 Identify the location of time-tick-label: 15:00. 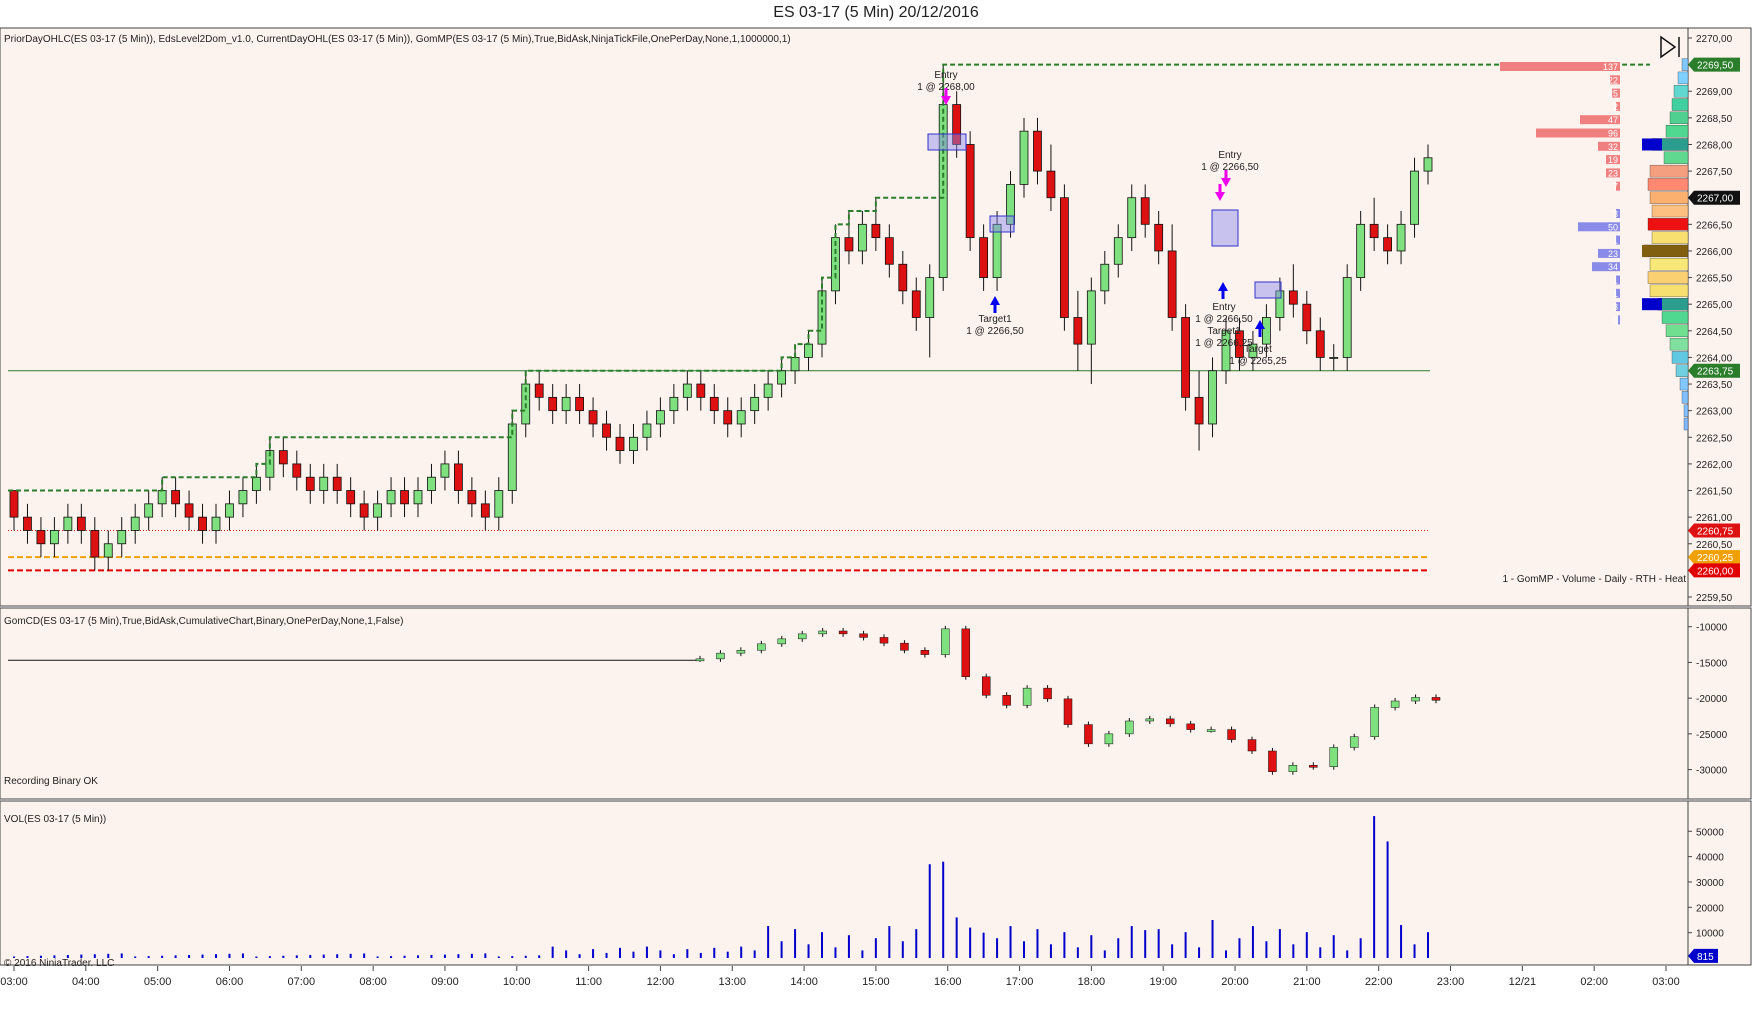
(876, 982).